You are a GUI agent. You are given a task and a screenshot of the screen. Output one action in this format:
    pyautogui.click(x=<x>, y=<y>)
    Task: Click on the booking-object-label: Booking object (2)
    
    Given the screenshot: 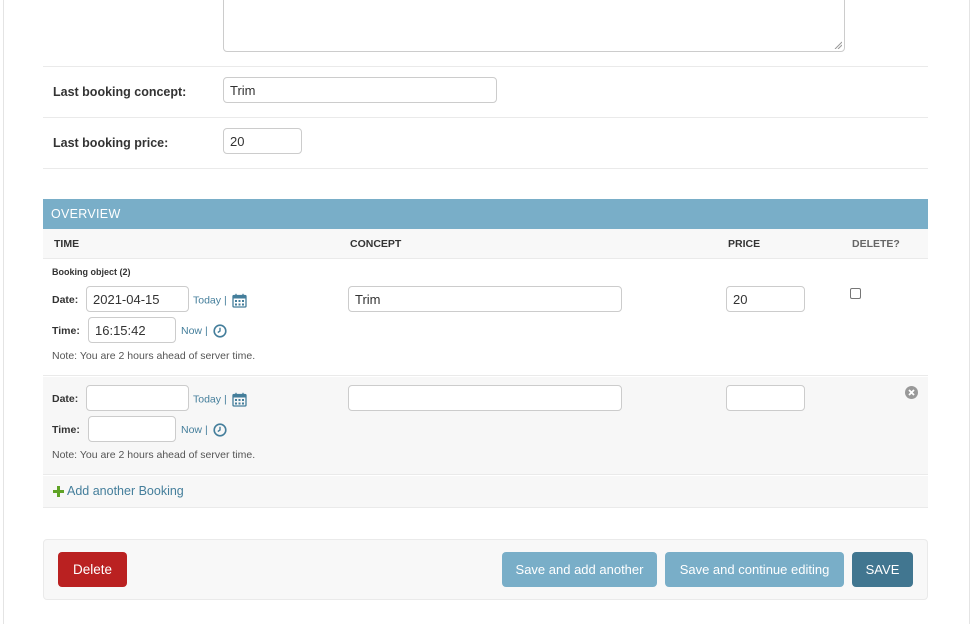 What is the action you would take?
    pyautogui.click(x=91, y=272)
    